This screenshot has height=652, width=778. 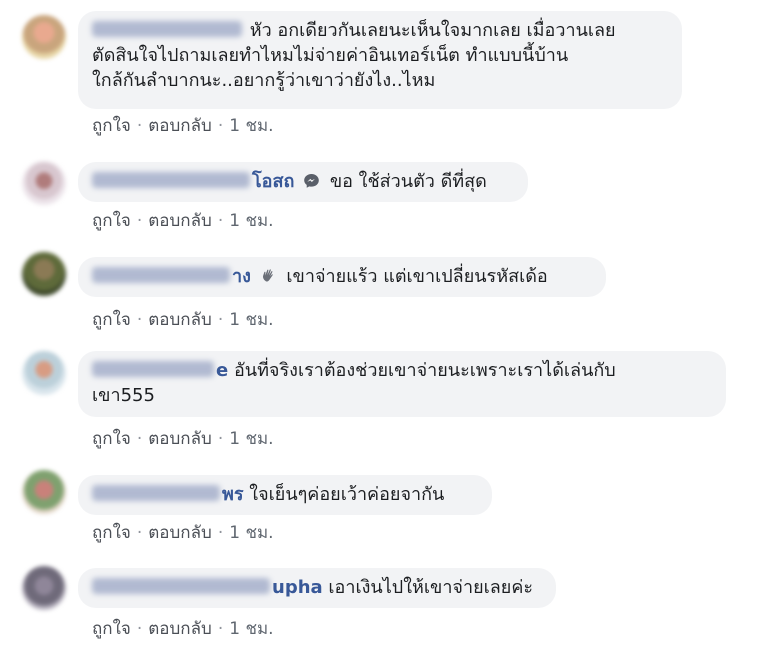 What do you see at coordinates (267, 275) in the screenshot?
I see `waving-hand-icon` at bounding box center [267, 275].